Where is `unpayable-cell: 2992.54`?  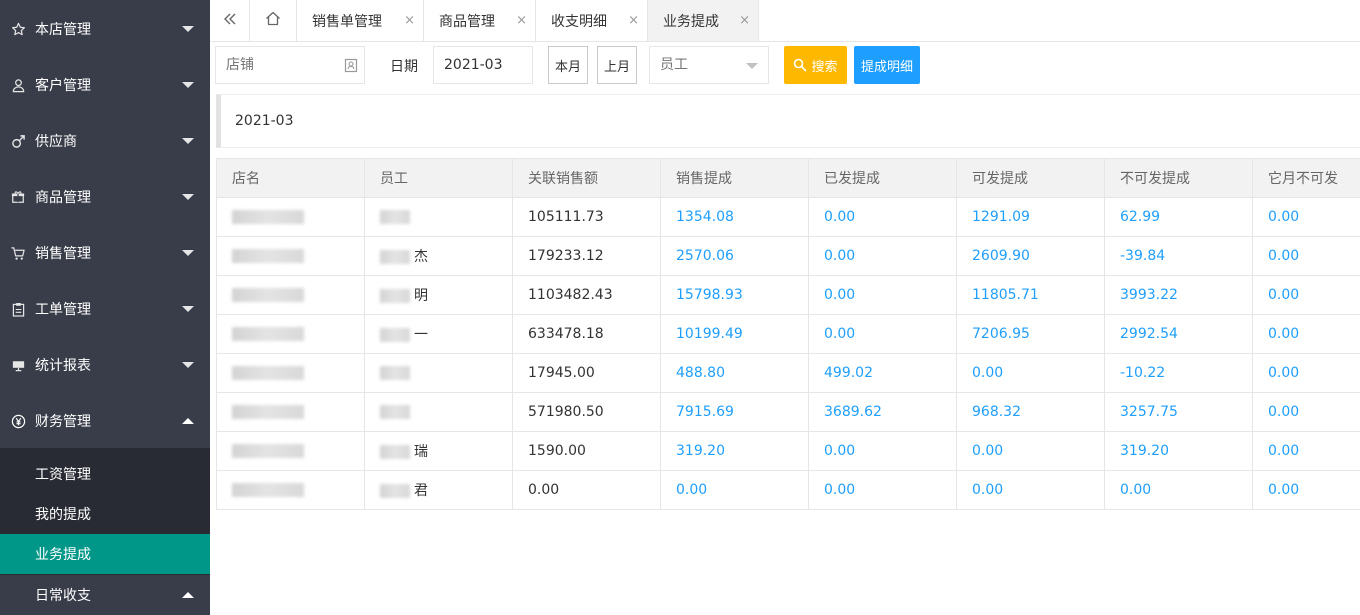
unpayable-cell: 2992.54 is located at coordinates (1178, 334).